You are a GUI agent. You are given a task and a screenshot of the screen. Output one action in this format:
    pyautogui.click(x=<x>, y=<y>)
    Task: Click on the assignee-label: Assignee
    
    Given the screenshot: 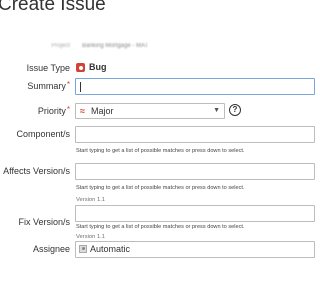 What is the action you would take?
    pyautogui.click(x=51, y=249)
    